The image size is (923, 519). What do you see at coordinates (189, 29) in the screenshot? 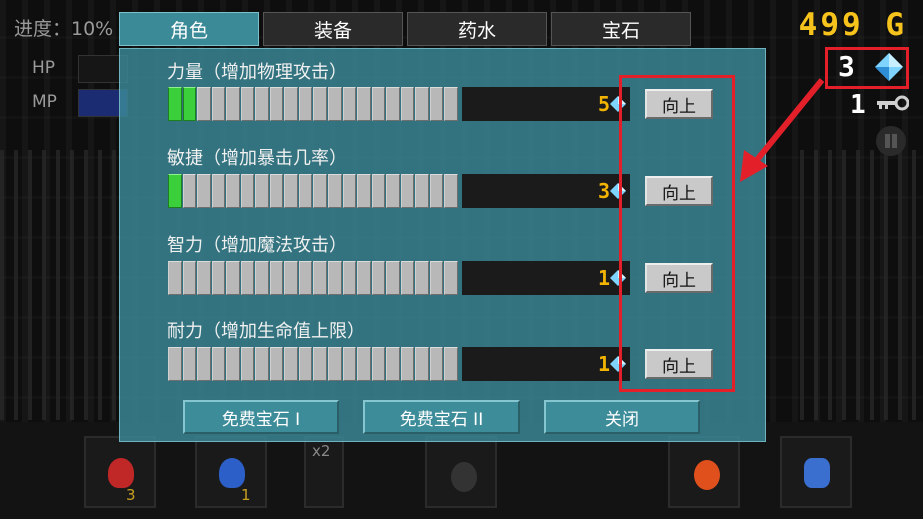
I see `tab-character: 角色` at bounding box center [189, 29].